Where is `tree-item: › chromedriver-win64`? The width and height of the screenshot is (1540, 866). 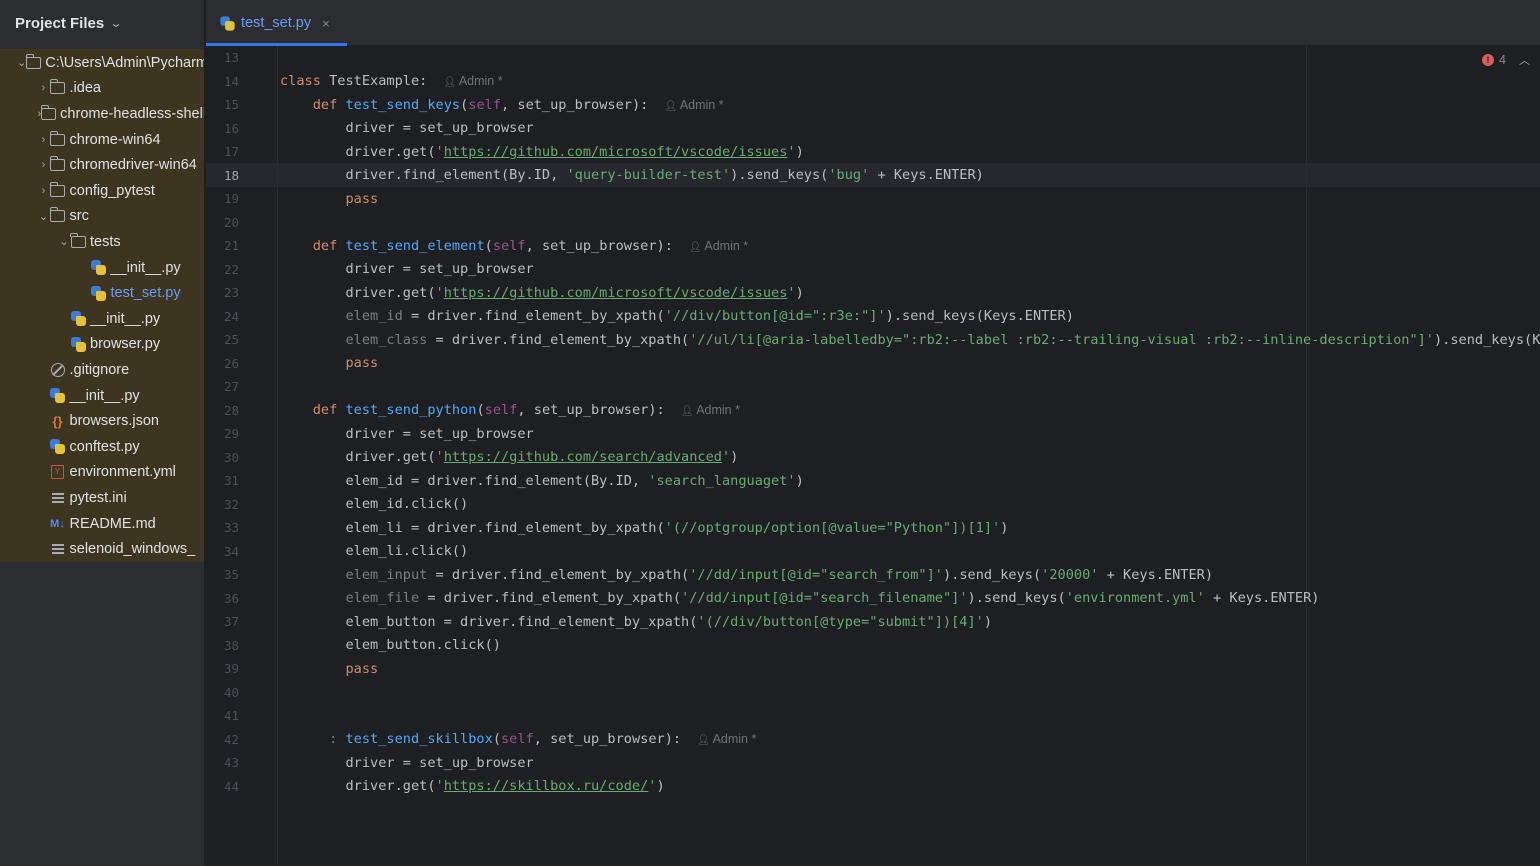
tree-item: › chromedriver-win64 is located at coordinates (102, 165).